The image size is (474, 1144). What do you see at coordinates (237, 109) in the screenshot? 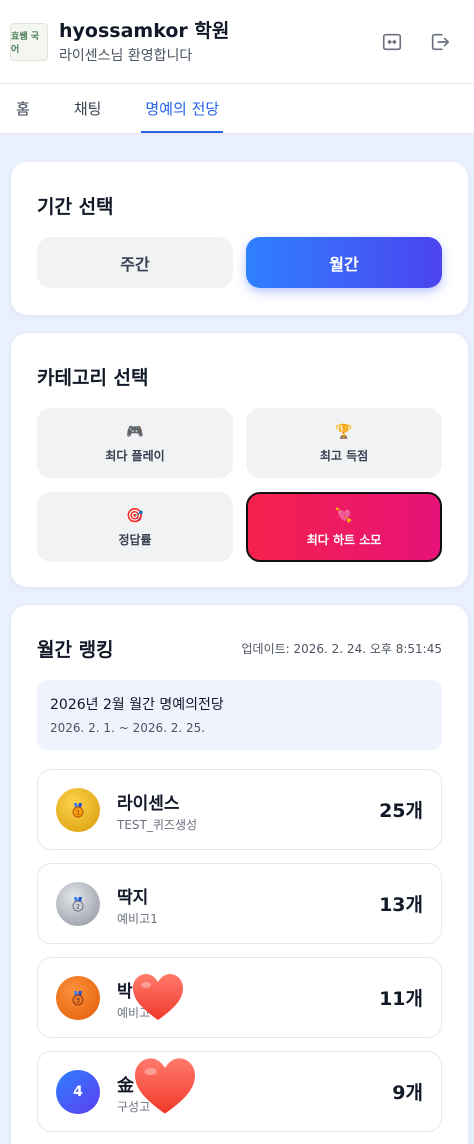
I see `main-tabs: 홈 채팅 명예의 전당` at bounding box center [237, 109].